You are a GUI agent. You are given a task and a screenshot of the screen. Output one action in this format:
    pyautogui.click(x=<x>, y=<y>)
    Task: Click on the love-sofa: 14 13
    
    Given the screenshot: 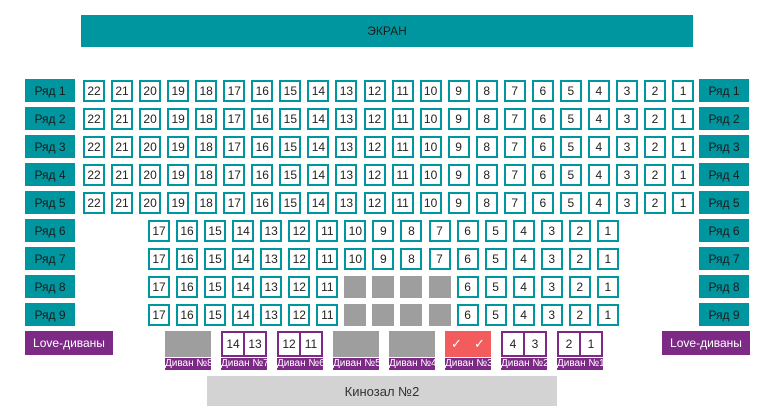 What is the action you would take?
    pyautogui.click(x=244, y=344)
    